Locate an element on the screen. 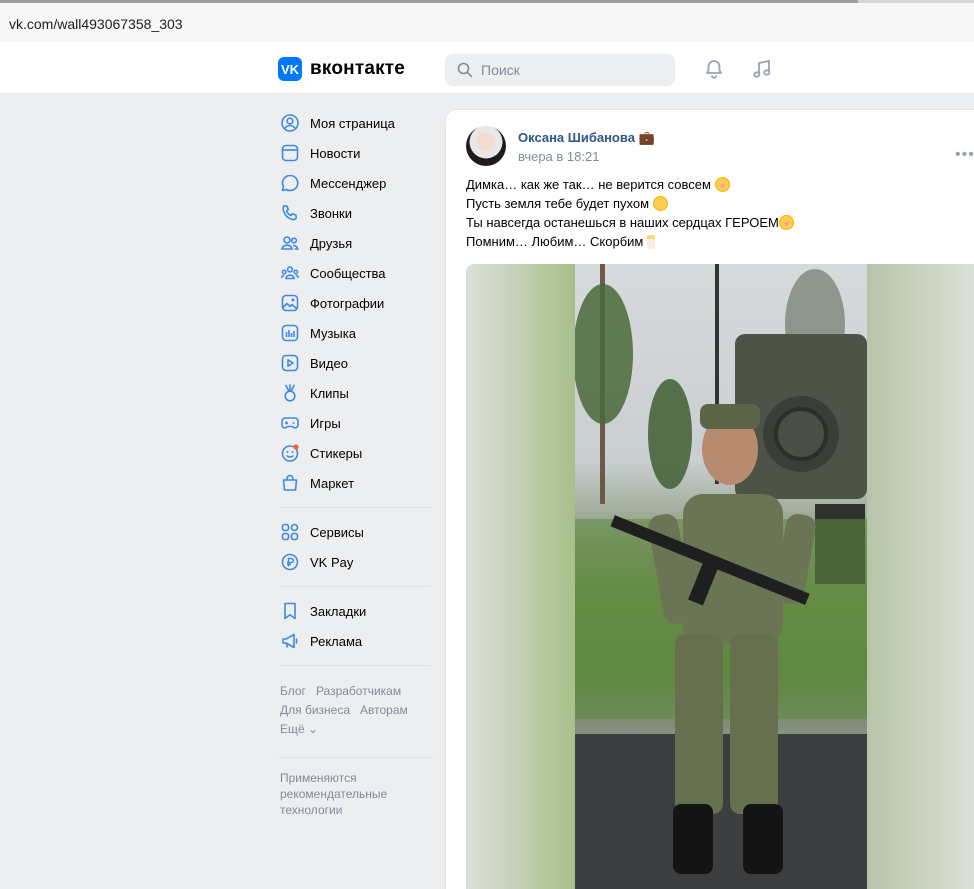 Image resolution: width=974 pixels, height=889 pixels. menu-item-stickers: Стикеры is located at coordinates (354, 453).